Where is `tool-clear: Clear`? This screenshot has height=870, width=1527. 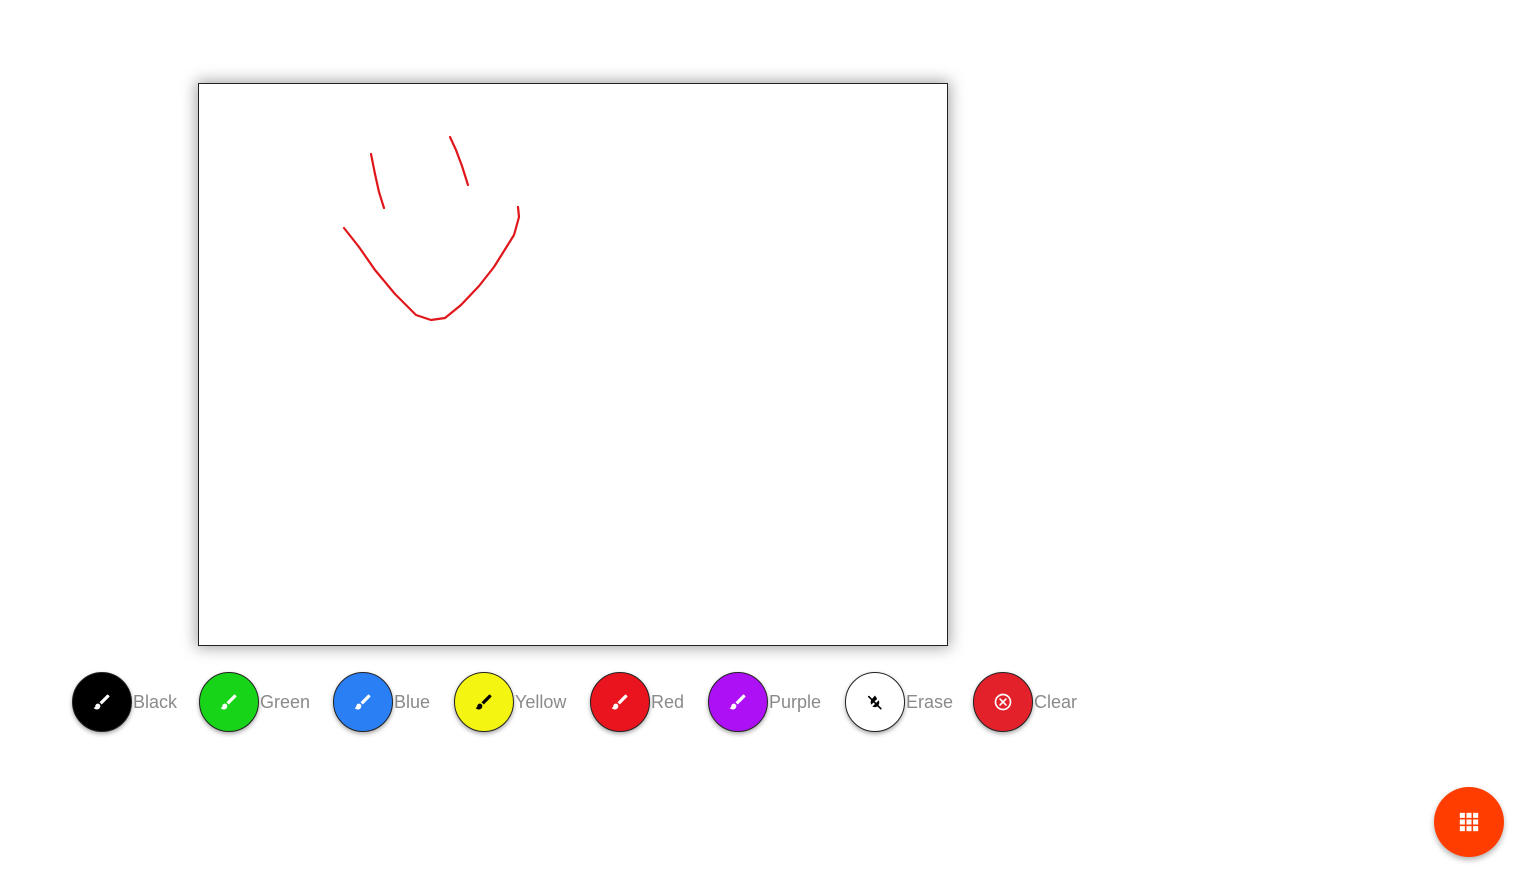 tool-clear: Clear is located at coordinates (1025, 702).